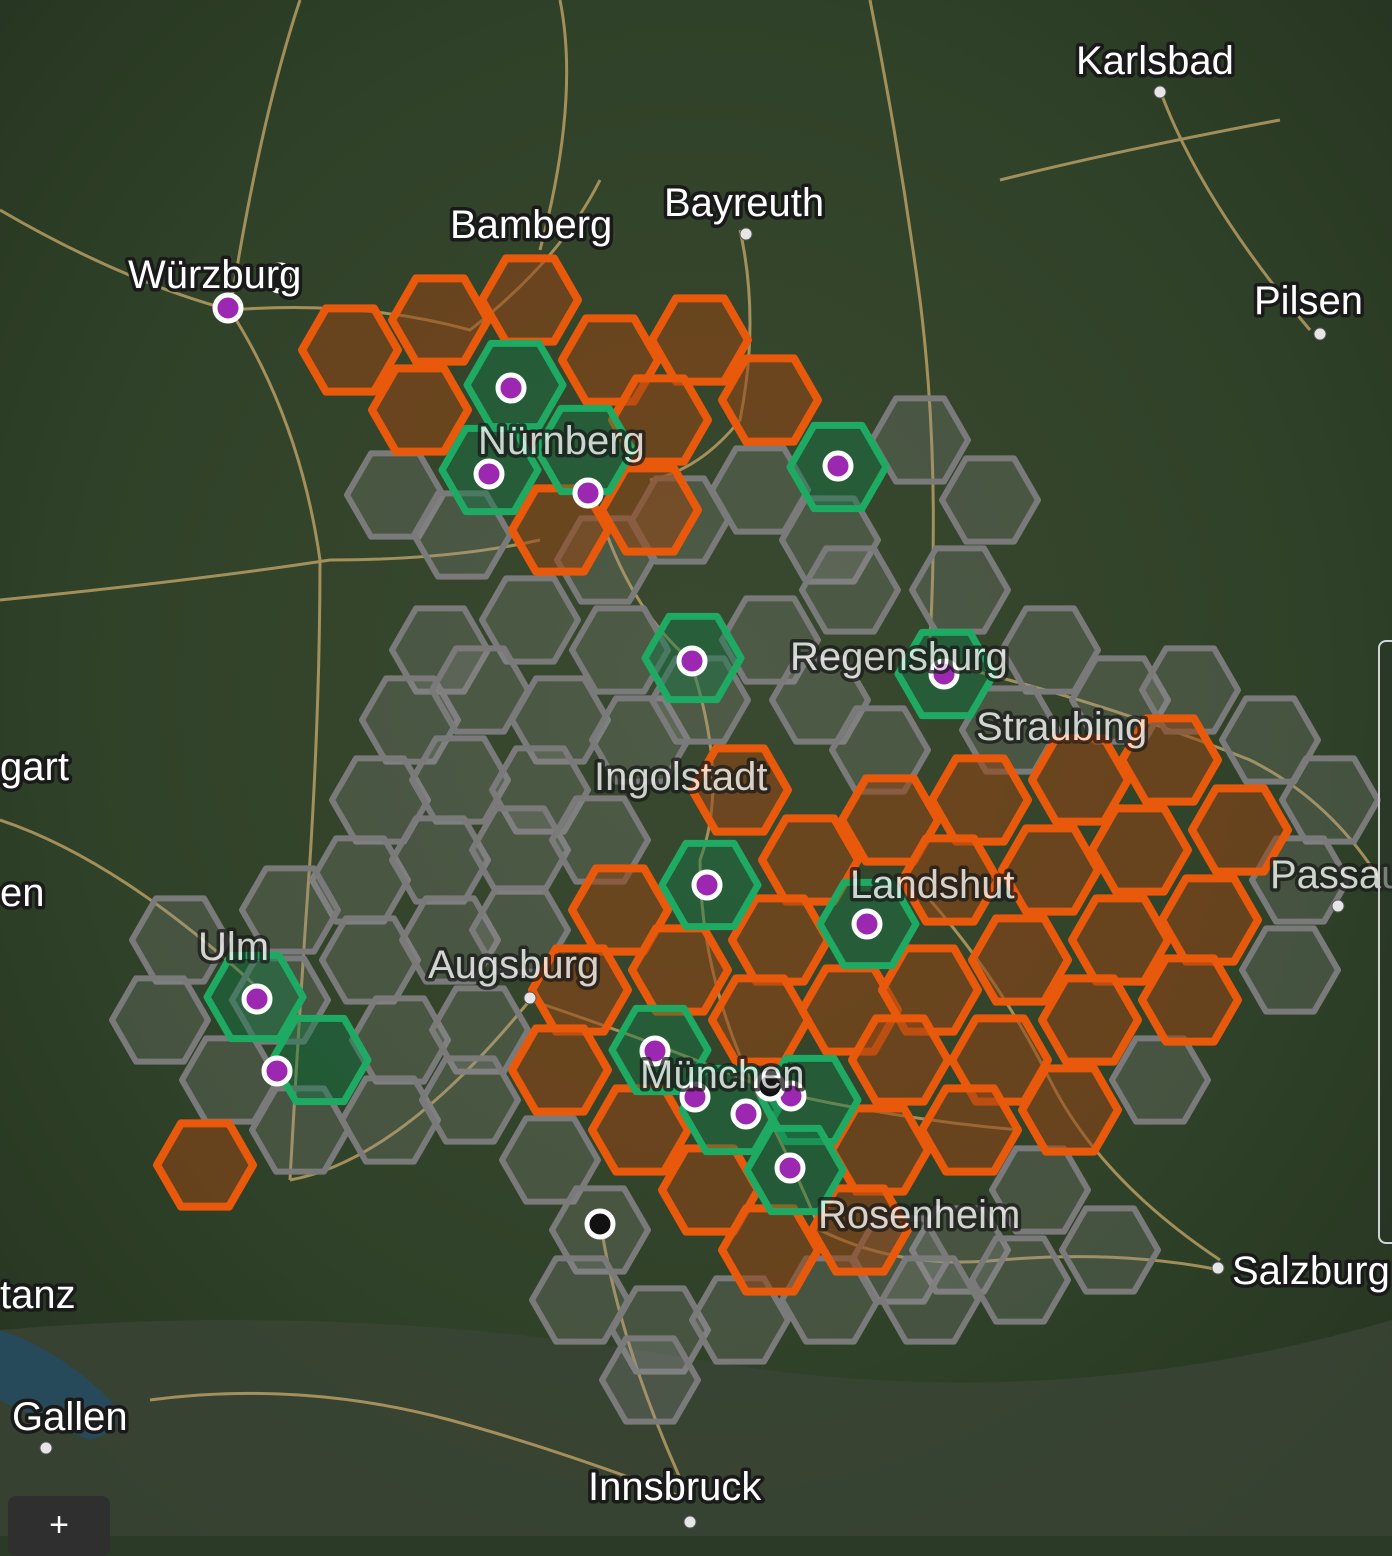  What do you see at coordinates (690, 1522) in the screenshot?
I see `city-dot-innsbruck` at bounding box center [690, 1522].